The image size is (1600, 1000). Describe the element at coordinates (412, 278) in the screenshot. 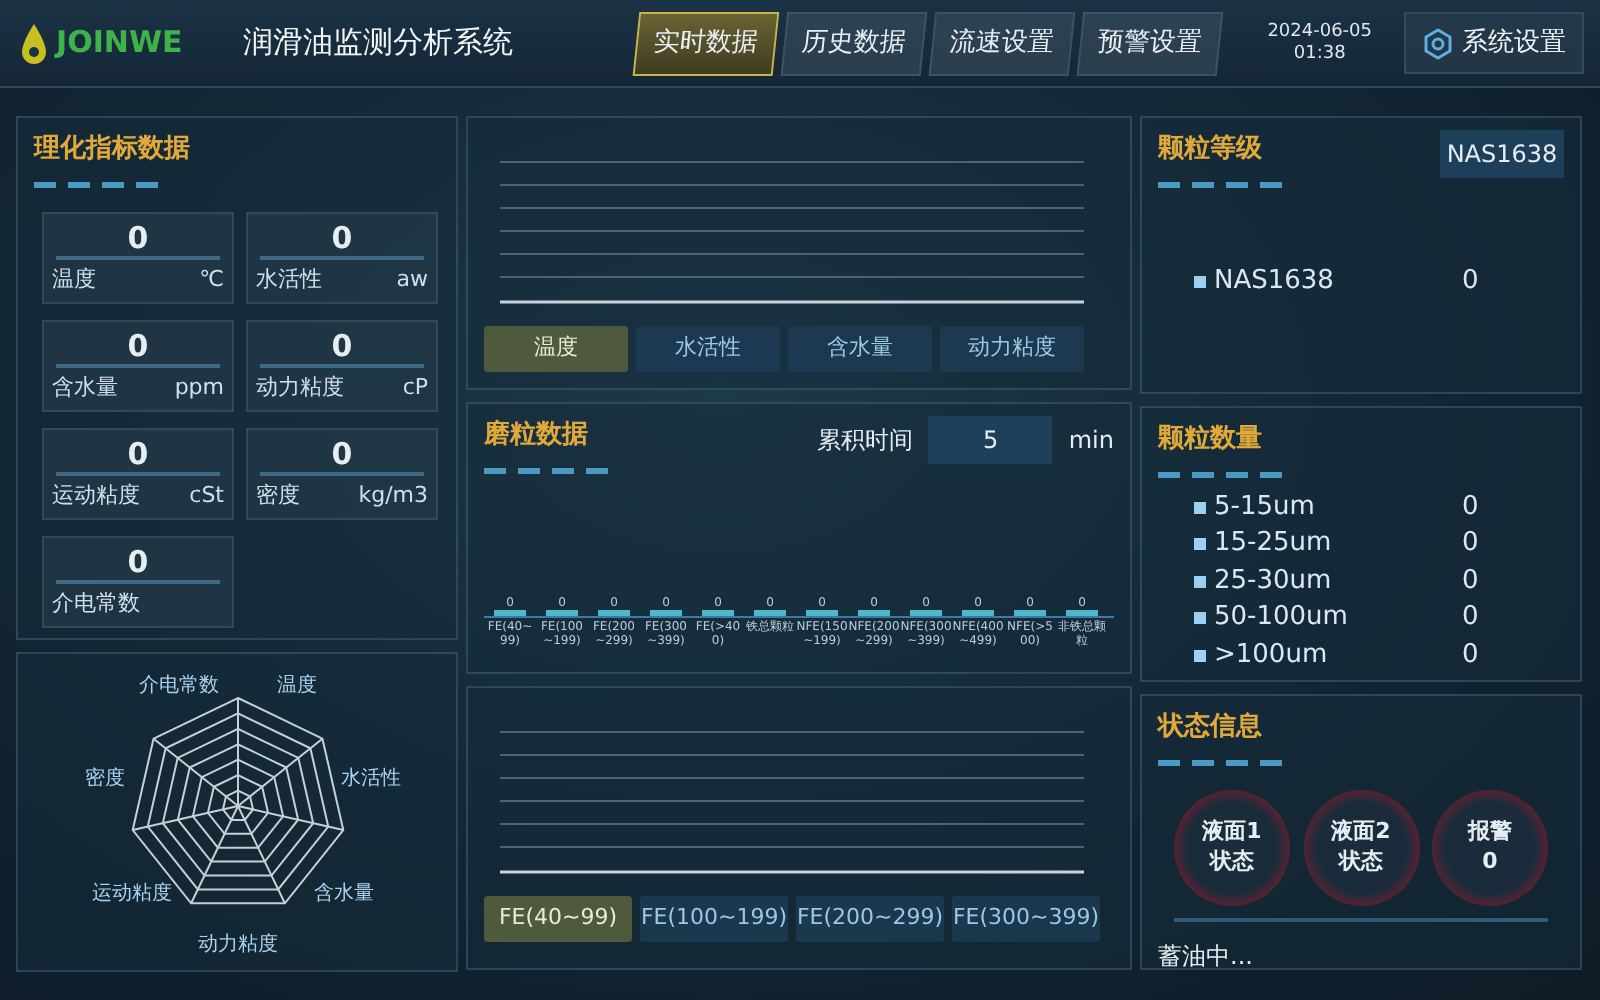

I see `metric-unit: aw` at that location.